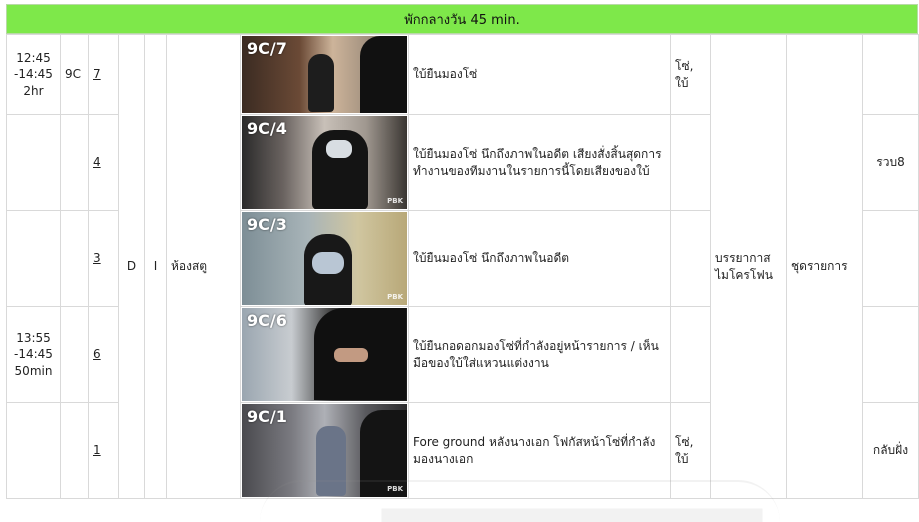  What do you see at coordinates (890, 450) in the screenshot?
I see `note-cell: กลับฝั่ง` at bounding box center [890, 450].